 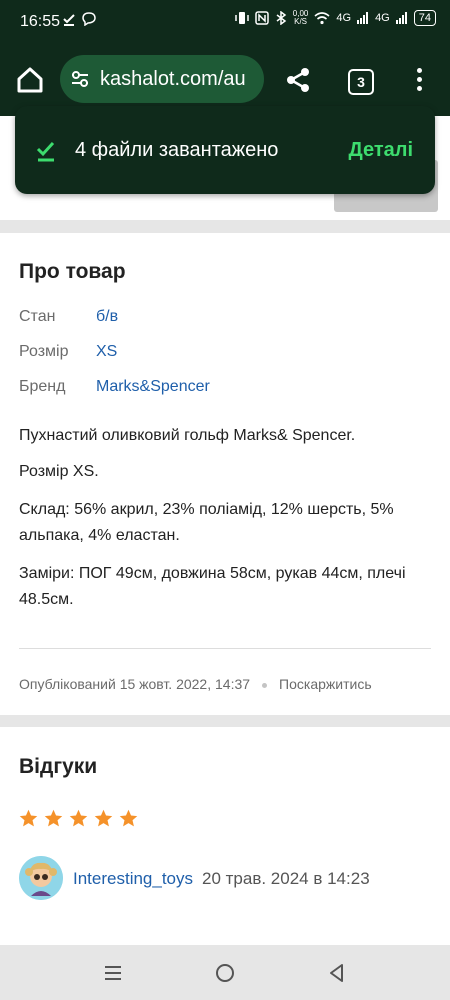 I want to click on notification-icons, so click(x=79, y=20).